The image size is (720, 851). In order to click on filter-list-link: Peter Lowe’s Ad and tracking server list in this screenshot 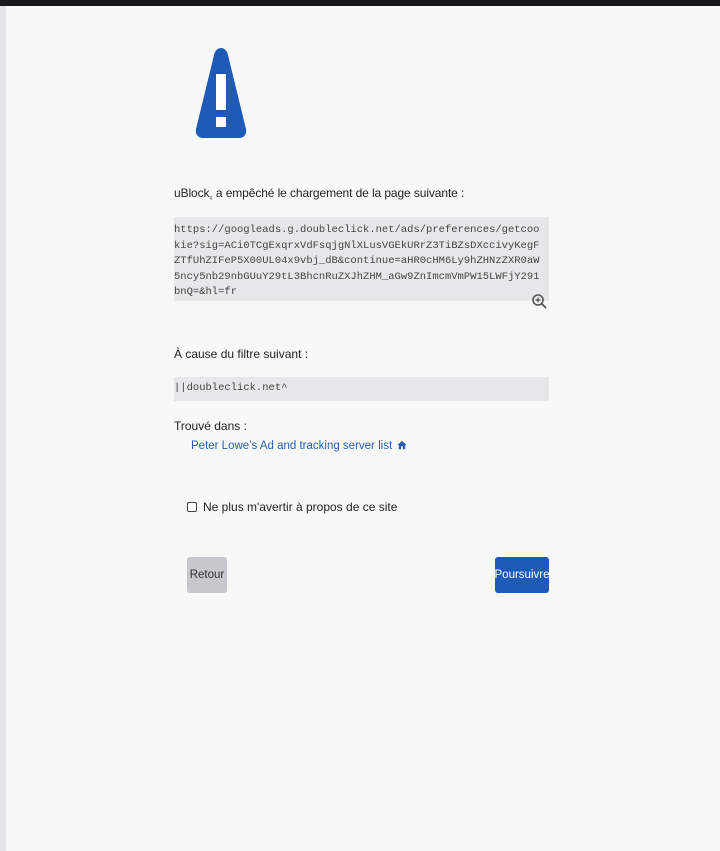, I will do `click(299, 446)`.